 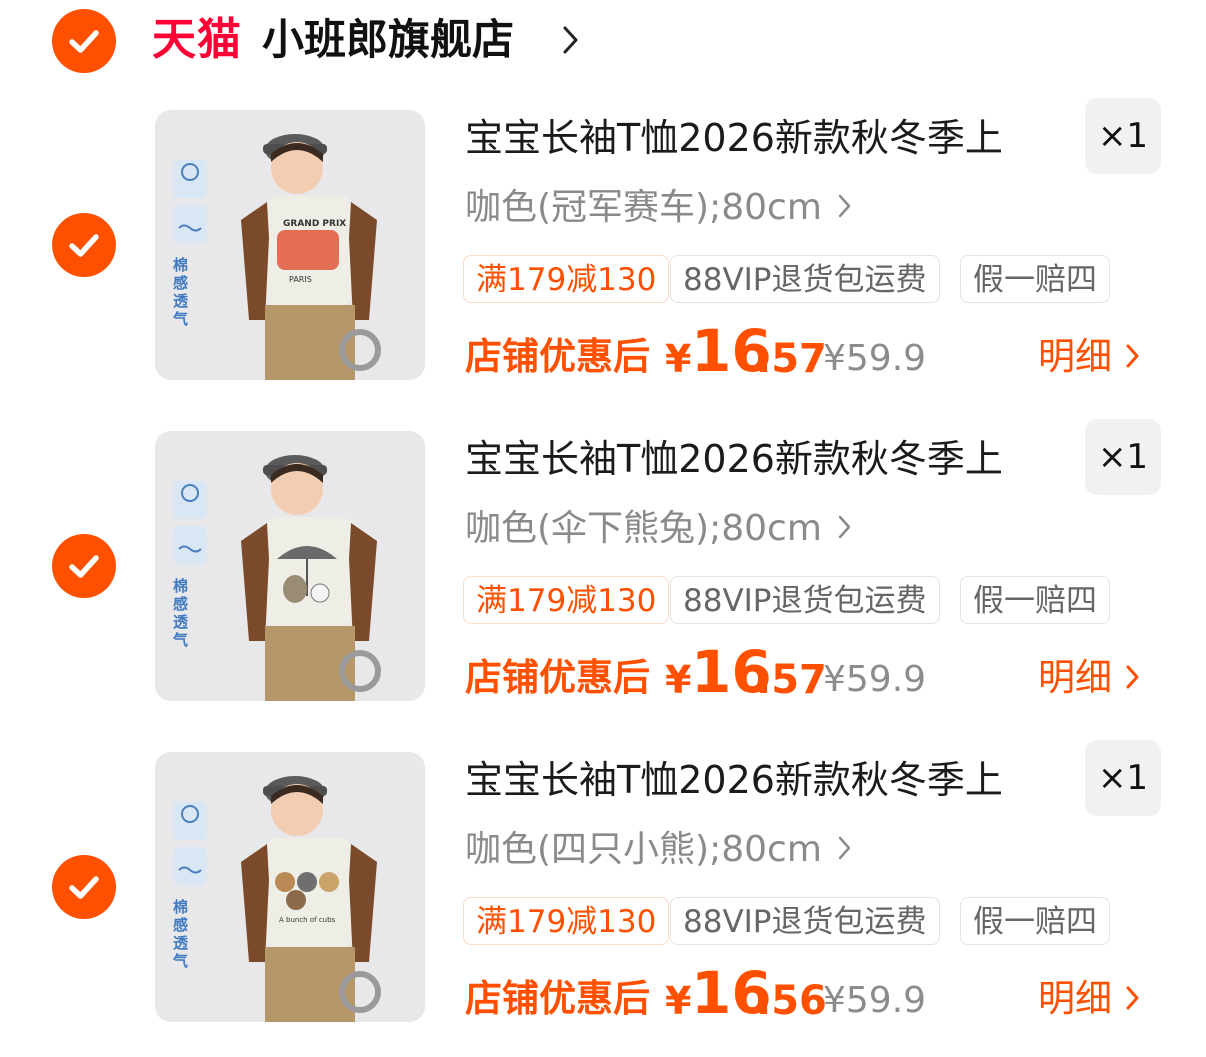 I want to click on price-row: 店铺优惠后 ¥ 16 .56 ¥59.9 明细, so click(x=815, y=996).